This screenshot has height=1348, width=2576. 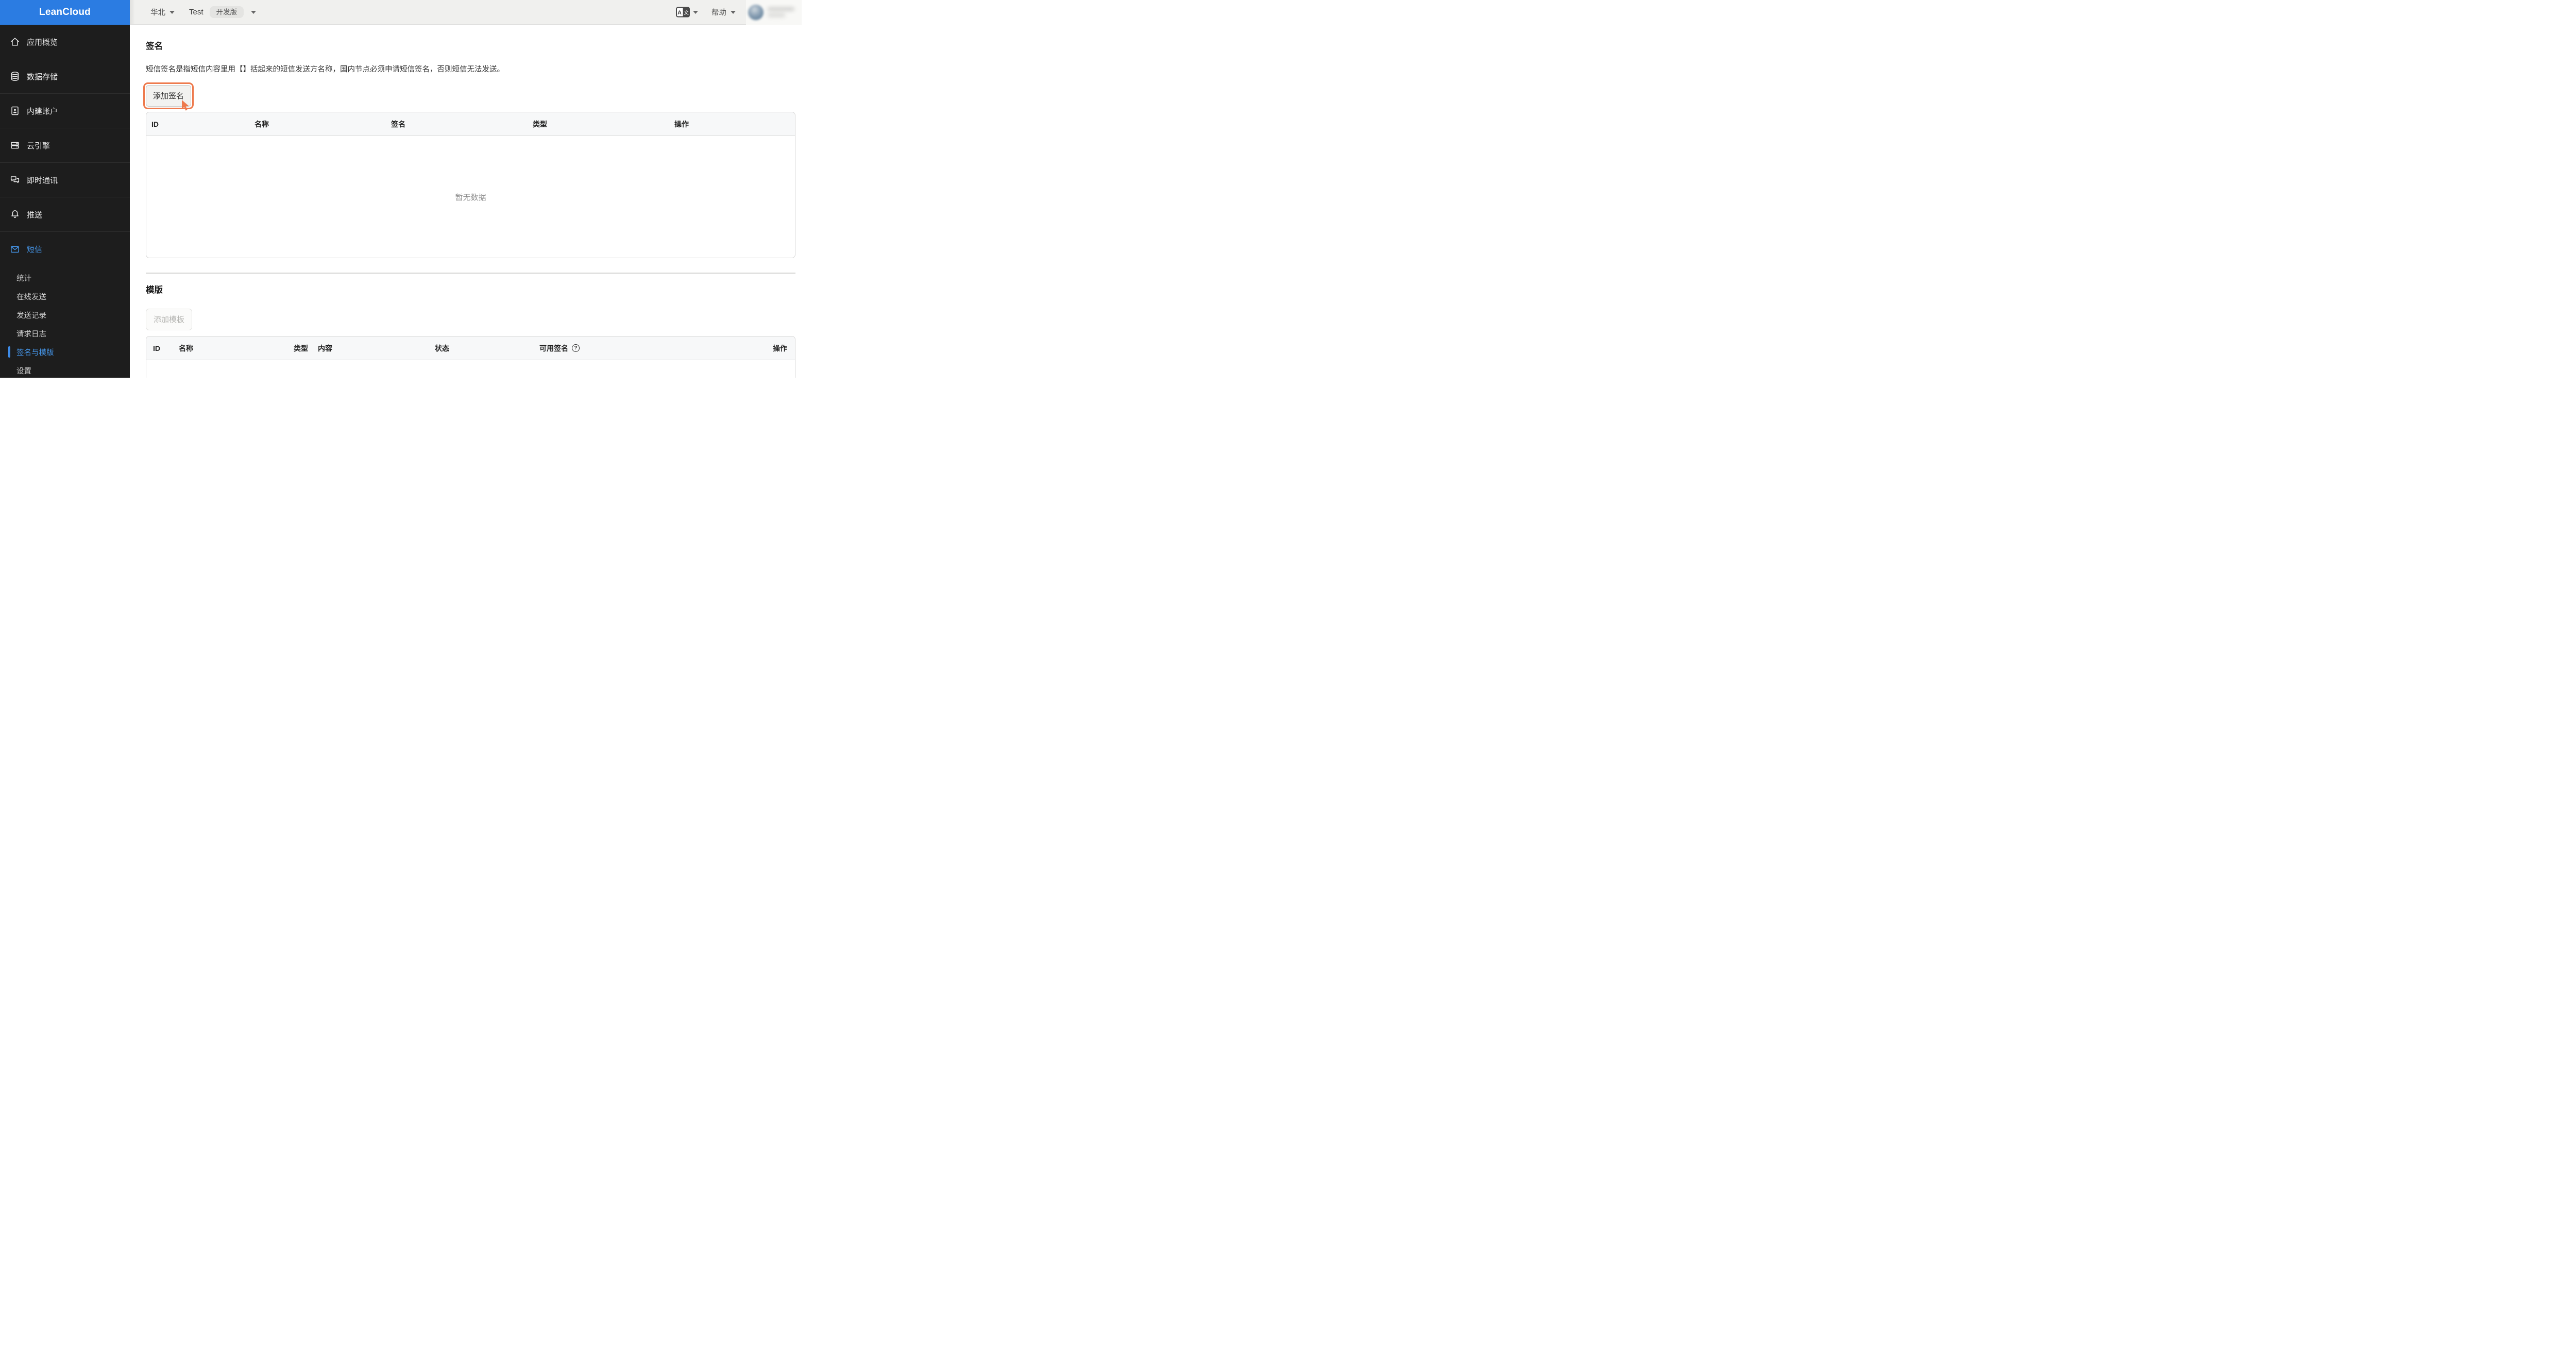 What do you see at coordinates (466, 12) in the screenshot?
I see `topbar: 华北 Test 开发版 A 文 帮助` at bounding box center [466, 12].